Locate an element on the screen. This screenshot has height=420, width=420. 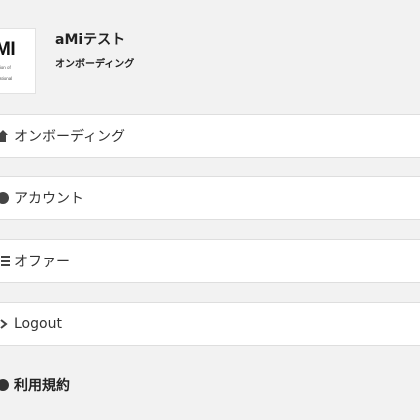
organization-logo: MI iation of e rnational is located at coordinates (18, 61).